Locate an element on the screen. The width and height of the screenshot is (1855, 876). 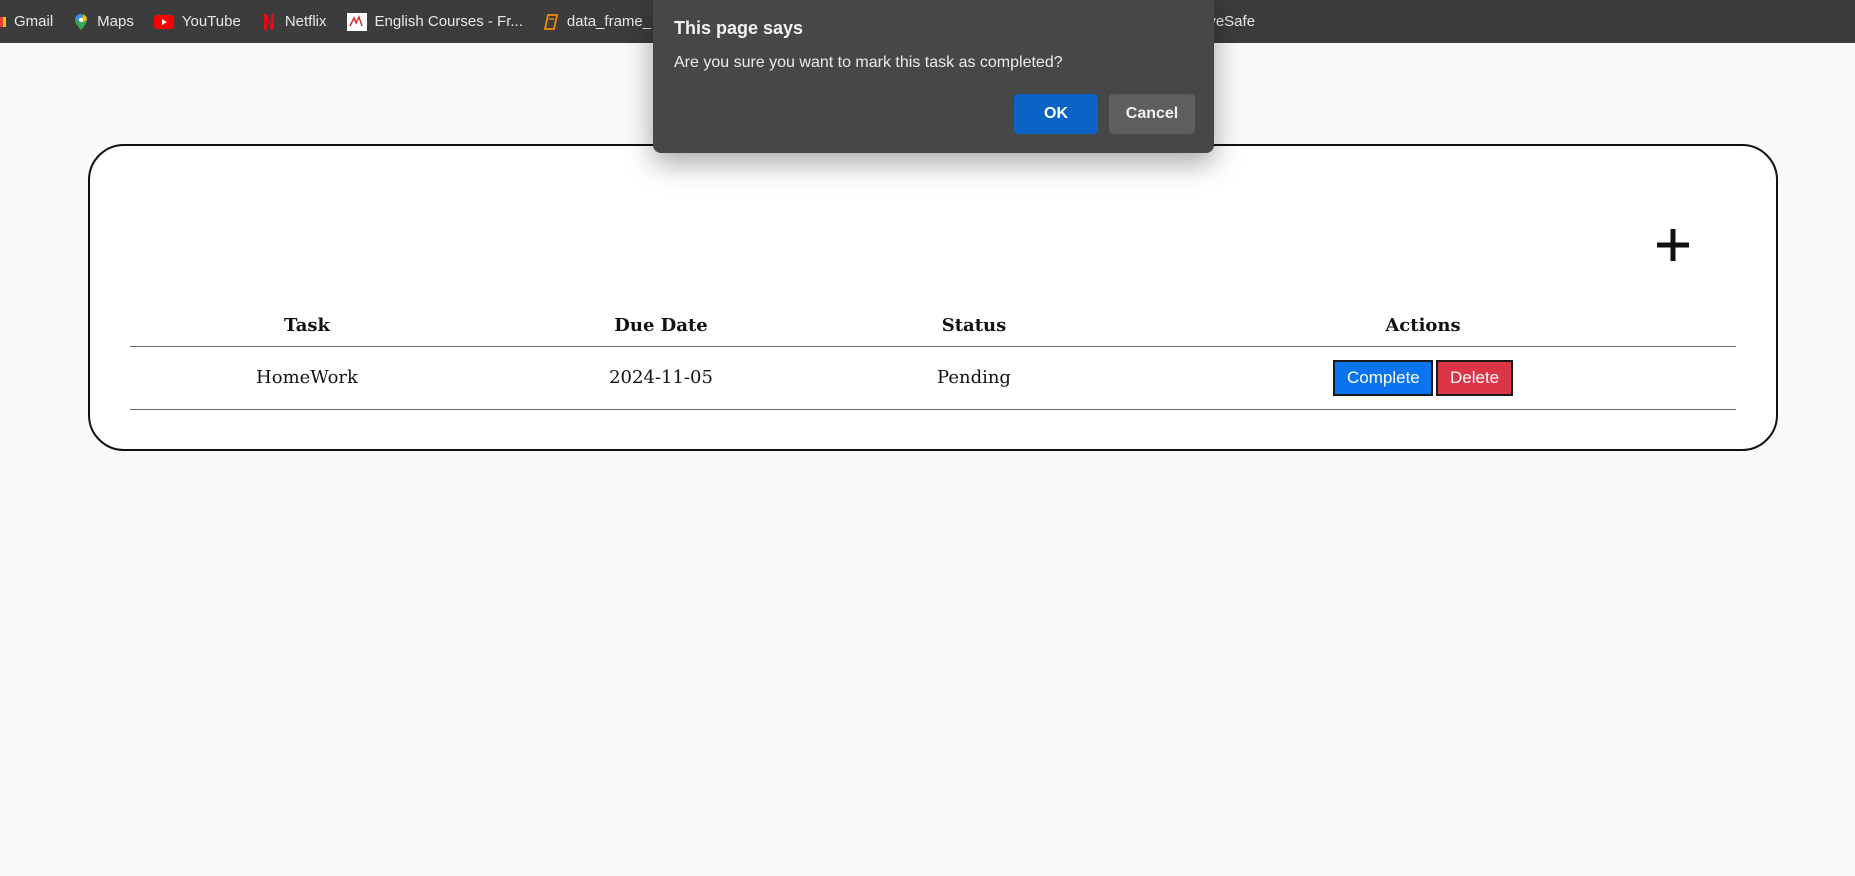
cancel-button: Cancel is located at coordinates (1152, 114).